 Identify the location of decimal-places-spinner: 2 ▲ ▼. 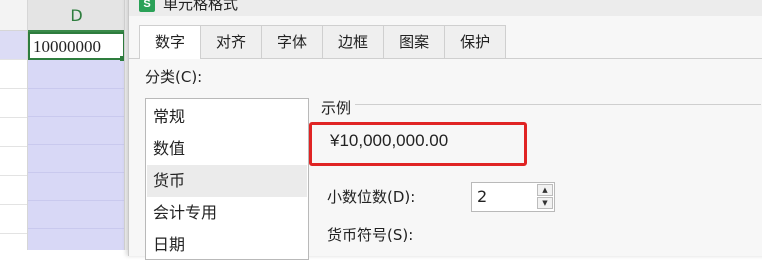
(513, 197).